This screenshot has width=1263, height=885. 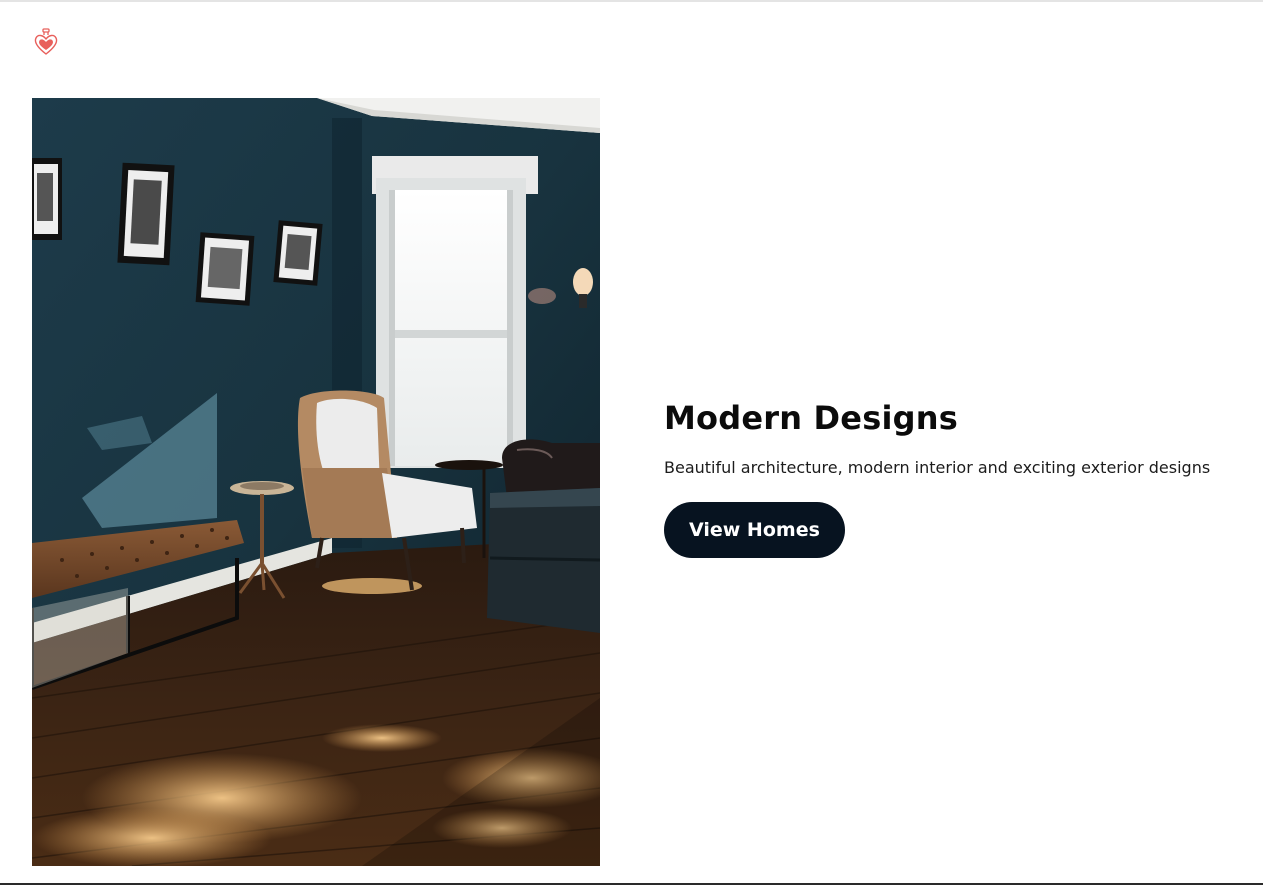 What do you see at coordinates (543, 560) in the screenshot?
I see `storage-trunk` at bounding box center [543, 560].